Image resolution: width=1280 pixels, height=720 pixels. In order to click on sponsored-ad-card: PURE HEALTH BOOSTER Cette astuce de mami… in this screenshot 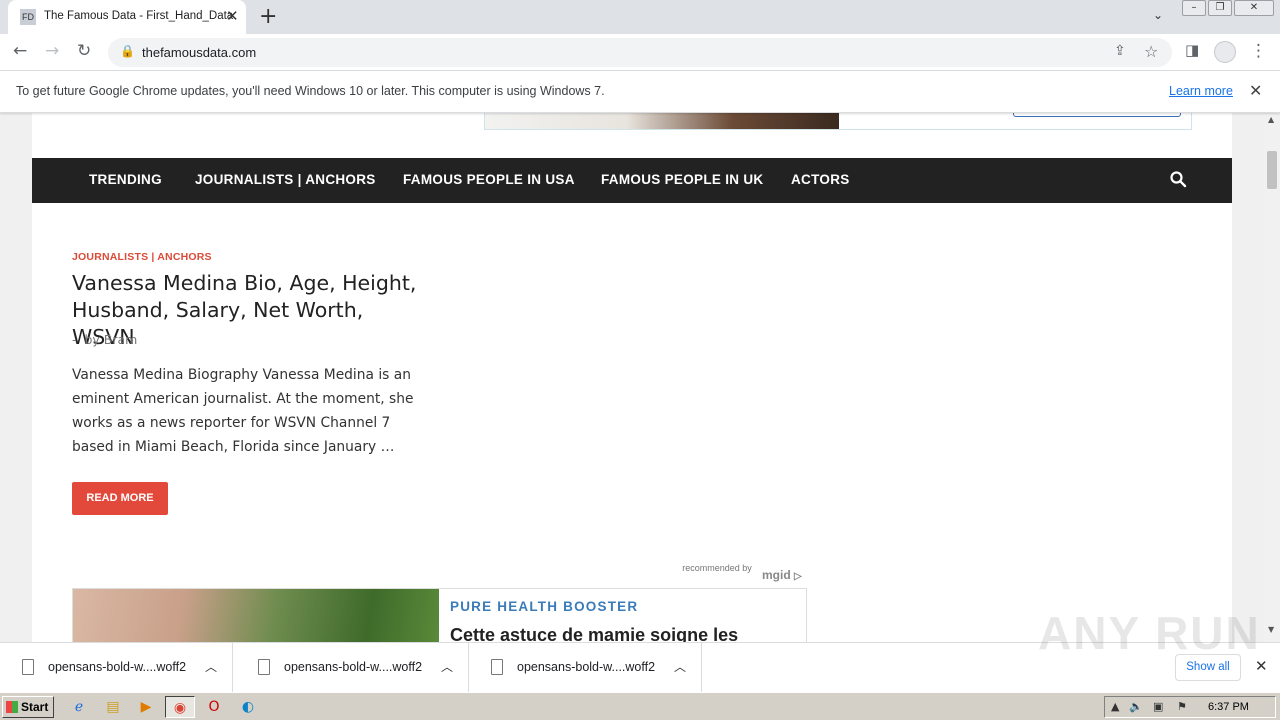, I will do `click(439, 615)`.